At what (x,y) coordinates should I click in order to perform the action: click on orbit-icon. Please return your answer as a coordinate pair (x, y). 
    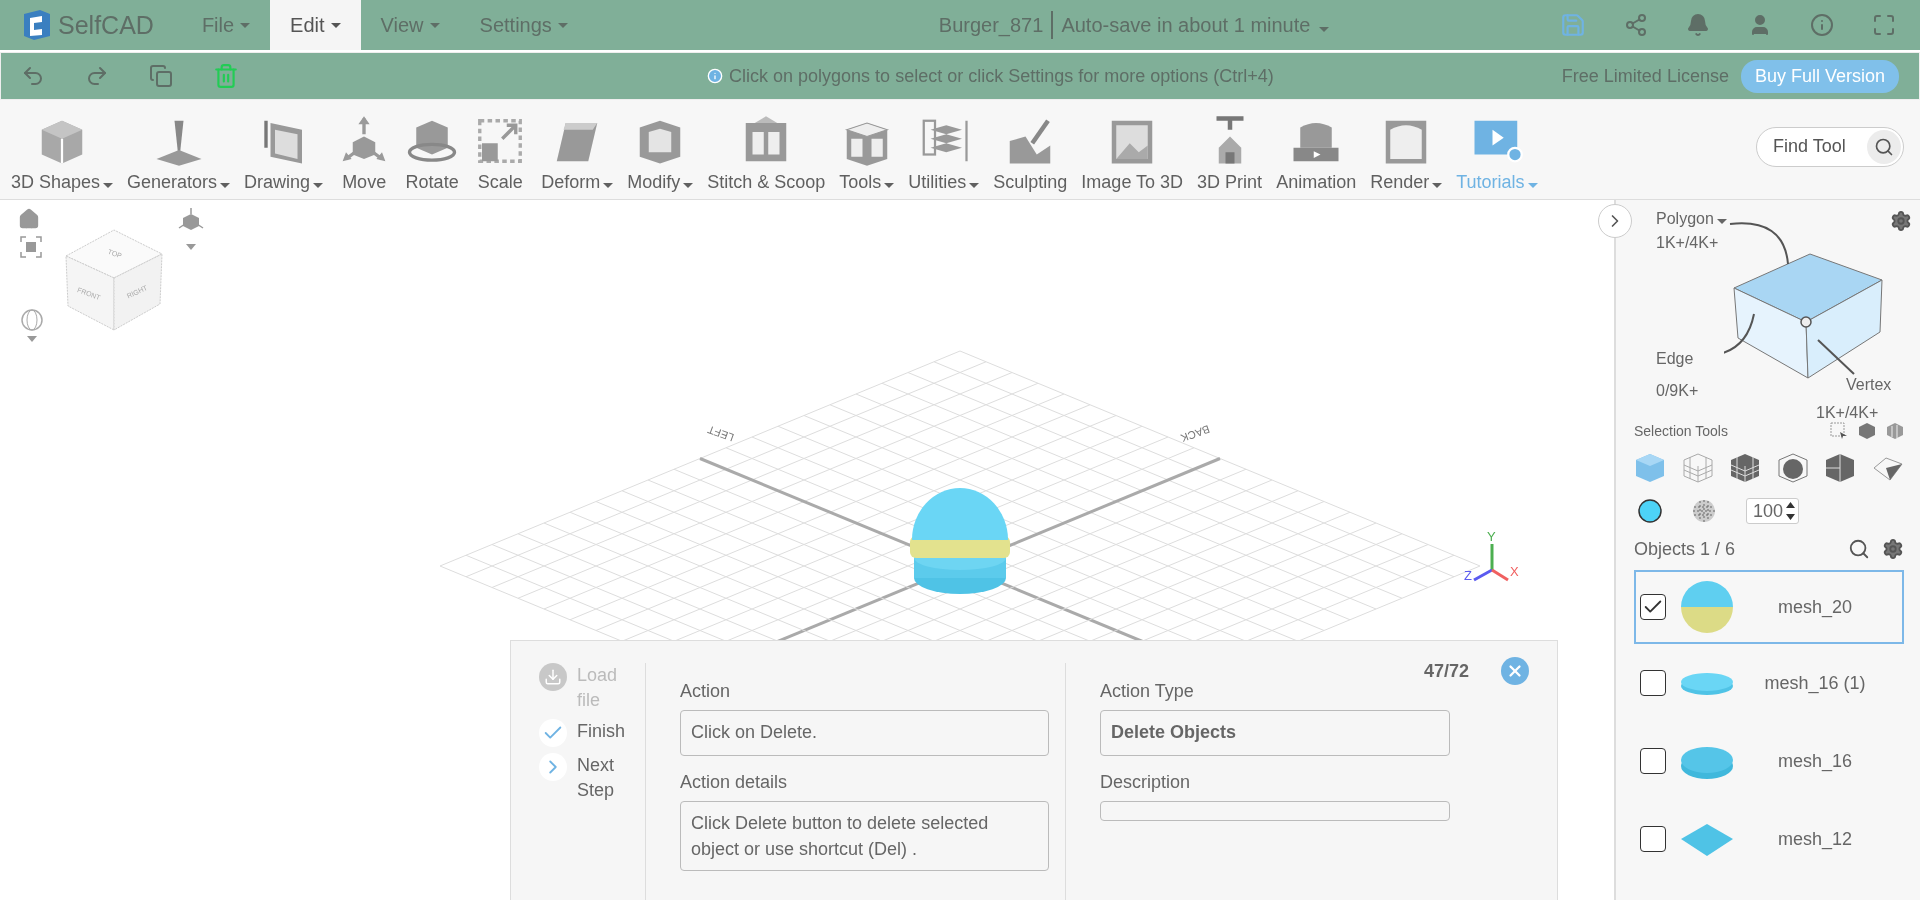
    Looking at the image, I should click on (32, 326).